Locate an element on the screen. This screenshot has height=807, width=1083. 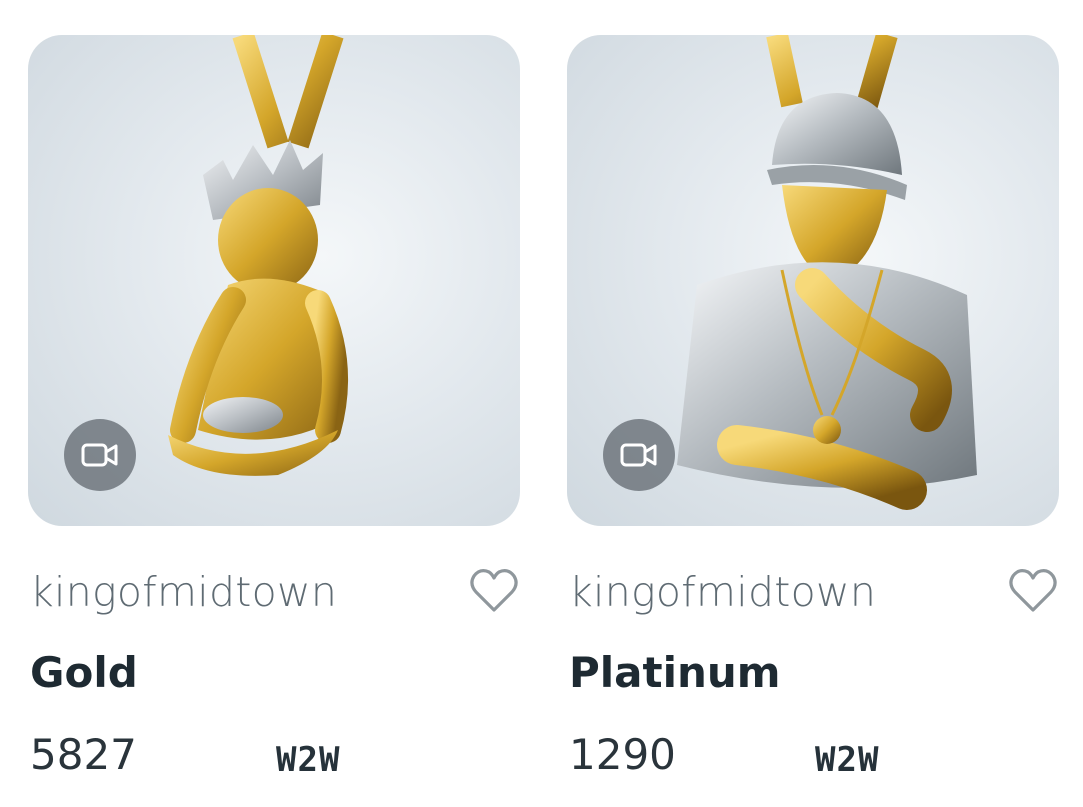
item-title: Gold is located at coordinates (84, 672).